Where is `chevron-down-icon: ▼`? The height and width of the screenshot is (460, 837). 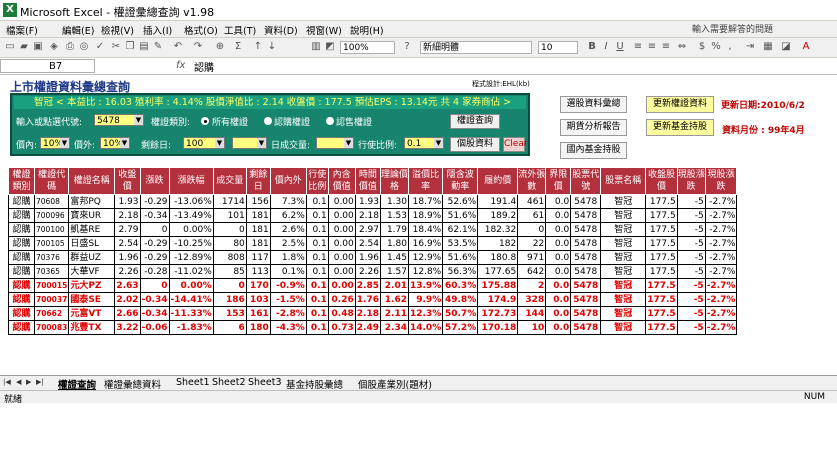
chevron-down-icon: ▼ is located at coordinates (138, 120).